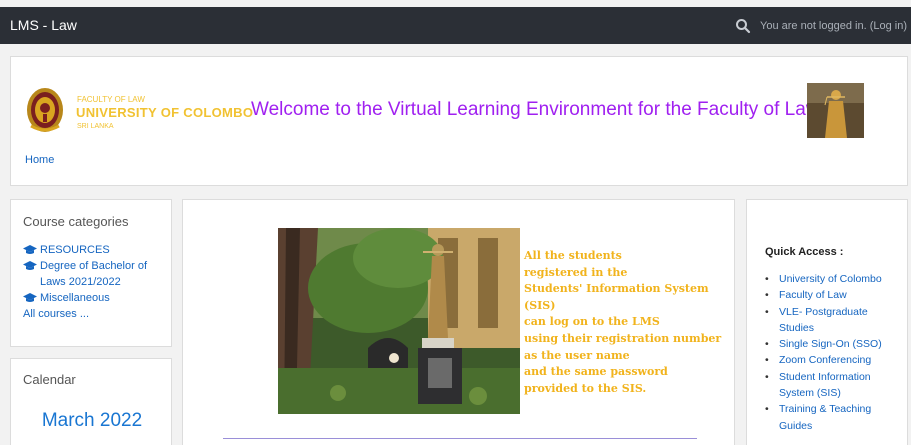 The width and height of the screenshot is (911, 445). I want to click on calendar-block: Calendar March 2022, so click(91, 401).